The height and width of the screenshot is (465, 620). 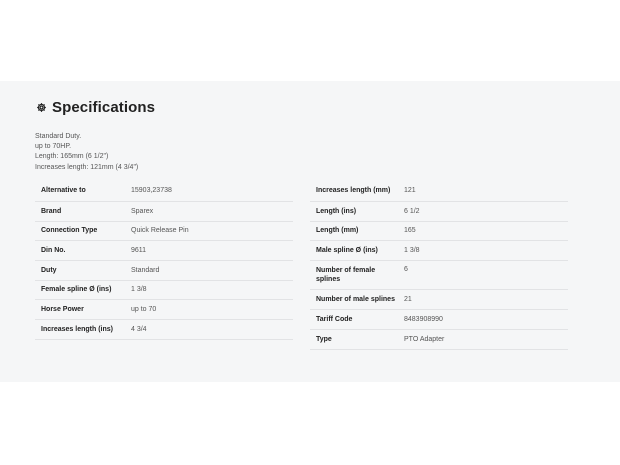 I want to click on table-row: Increases length (mm) 121, so click(x=439, y=191).